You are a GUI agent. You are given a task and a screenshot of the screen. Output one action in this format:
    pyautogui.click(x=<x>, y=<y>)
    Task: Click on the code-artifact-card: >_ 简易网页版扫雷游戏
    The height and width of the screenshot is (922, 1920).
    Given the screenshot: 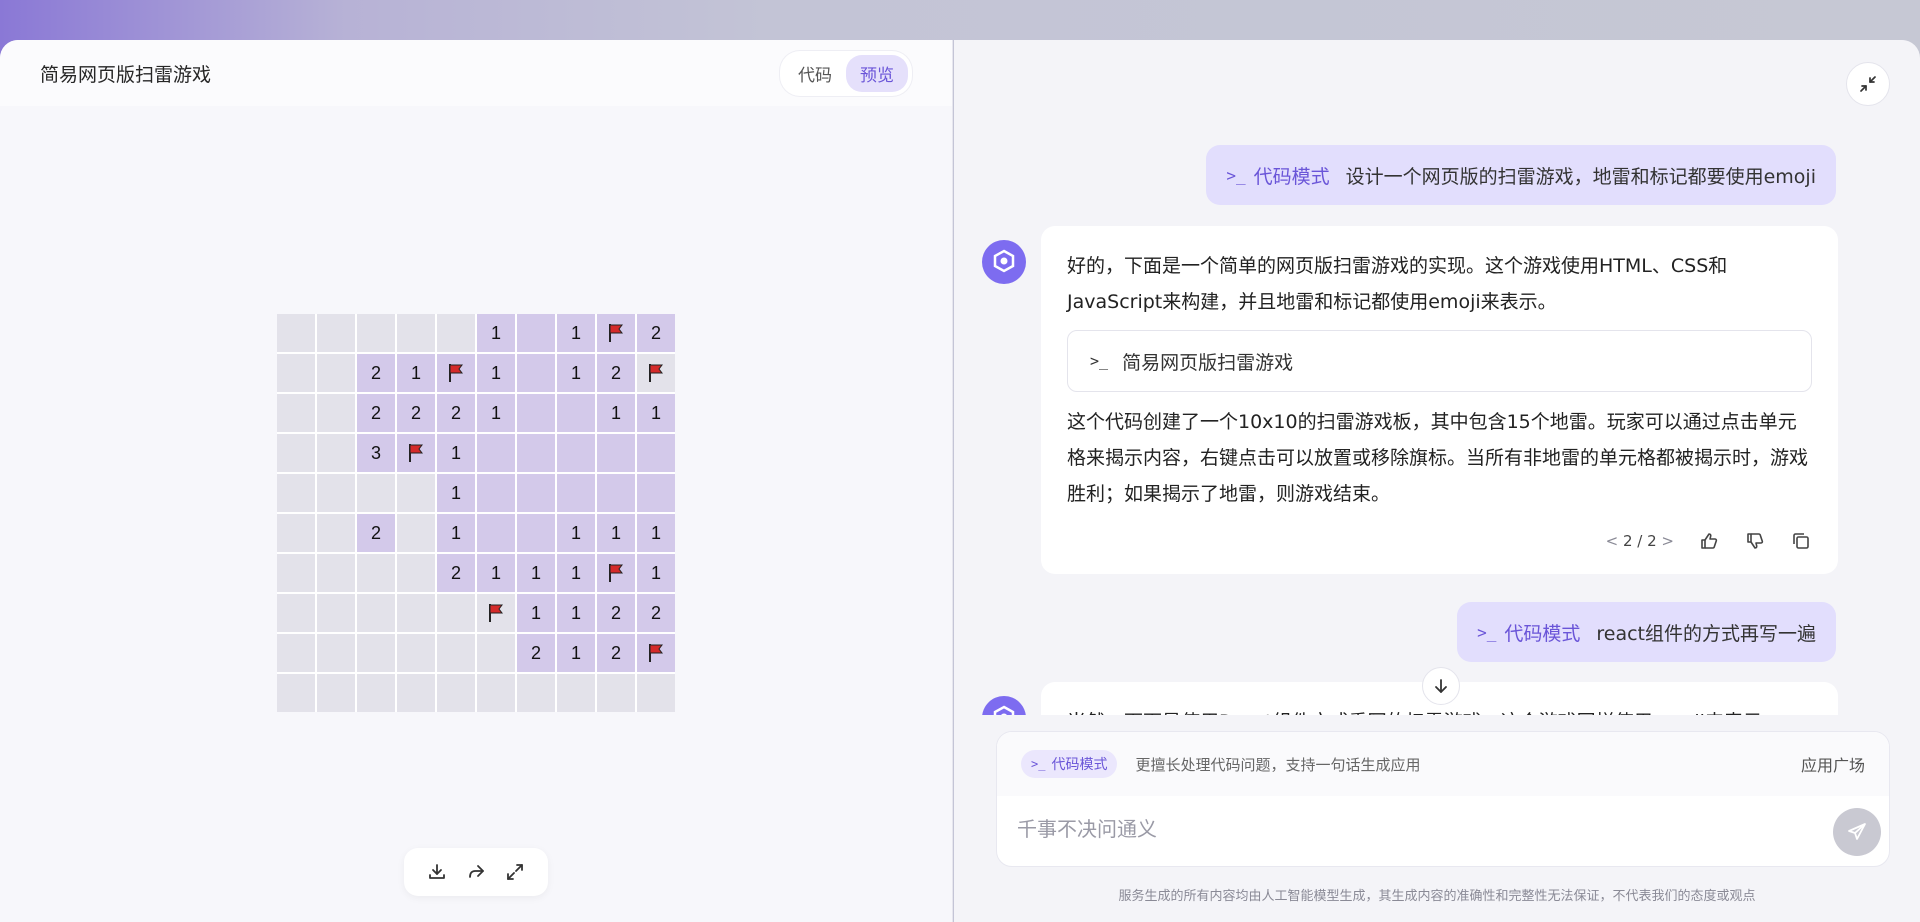 What is the action you would take?
    pyautogui.click(x=1439, y=361)
    